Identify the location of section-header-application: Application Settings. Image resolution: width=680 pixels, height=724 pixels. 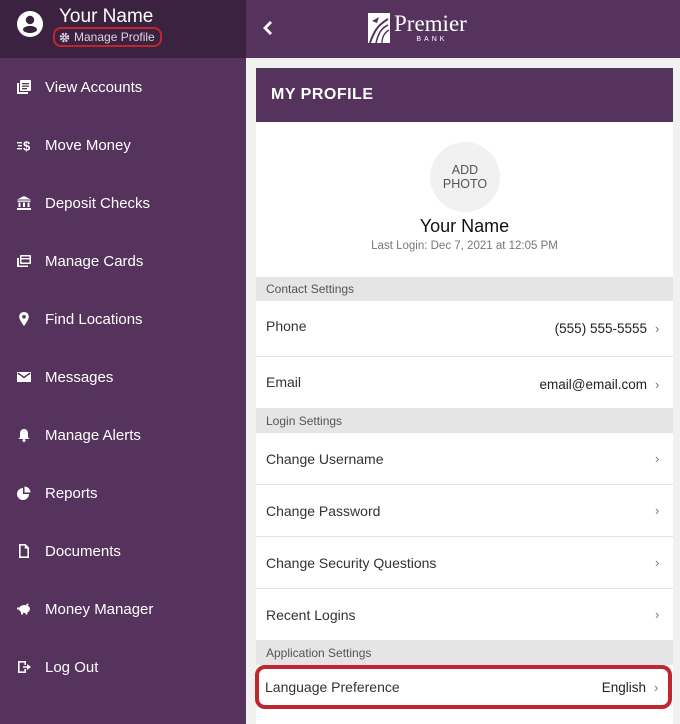
(464, 653).